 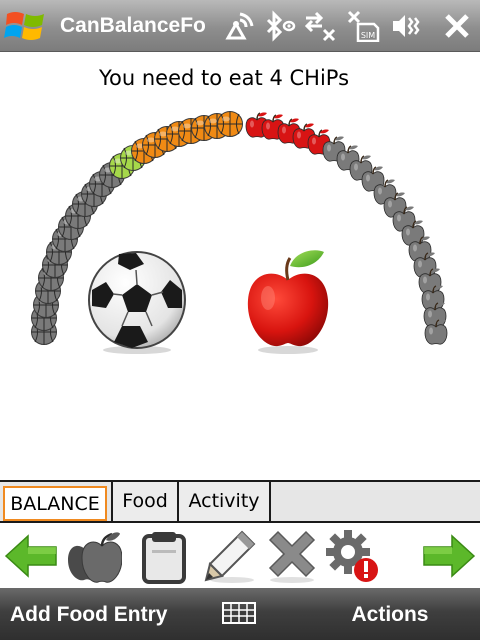 What do you see at coordinates (225, 501) in the screenshot?
I see `tab-activity: Activity` at bounding box center [225, 501].